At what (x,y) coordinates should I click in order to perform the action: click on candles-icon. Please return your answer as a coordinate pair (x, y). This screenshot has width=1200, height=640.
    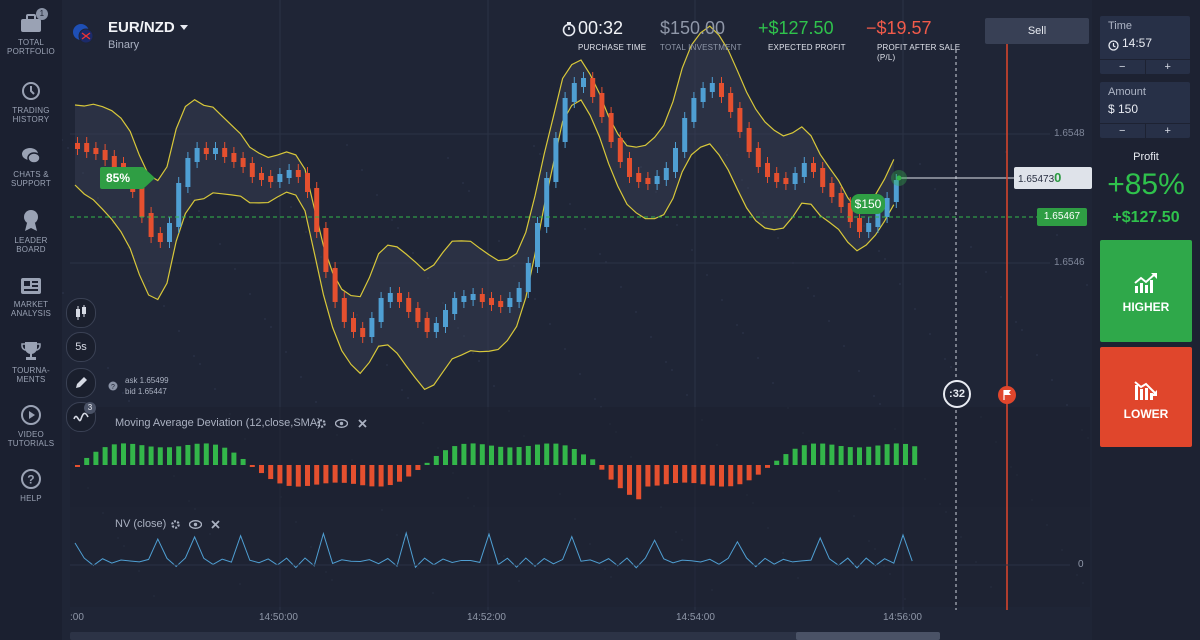
    Looking at the image, I should click on (81, 312).